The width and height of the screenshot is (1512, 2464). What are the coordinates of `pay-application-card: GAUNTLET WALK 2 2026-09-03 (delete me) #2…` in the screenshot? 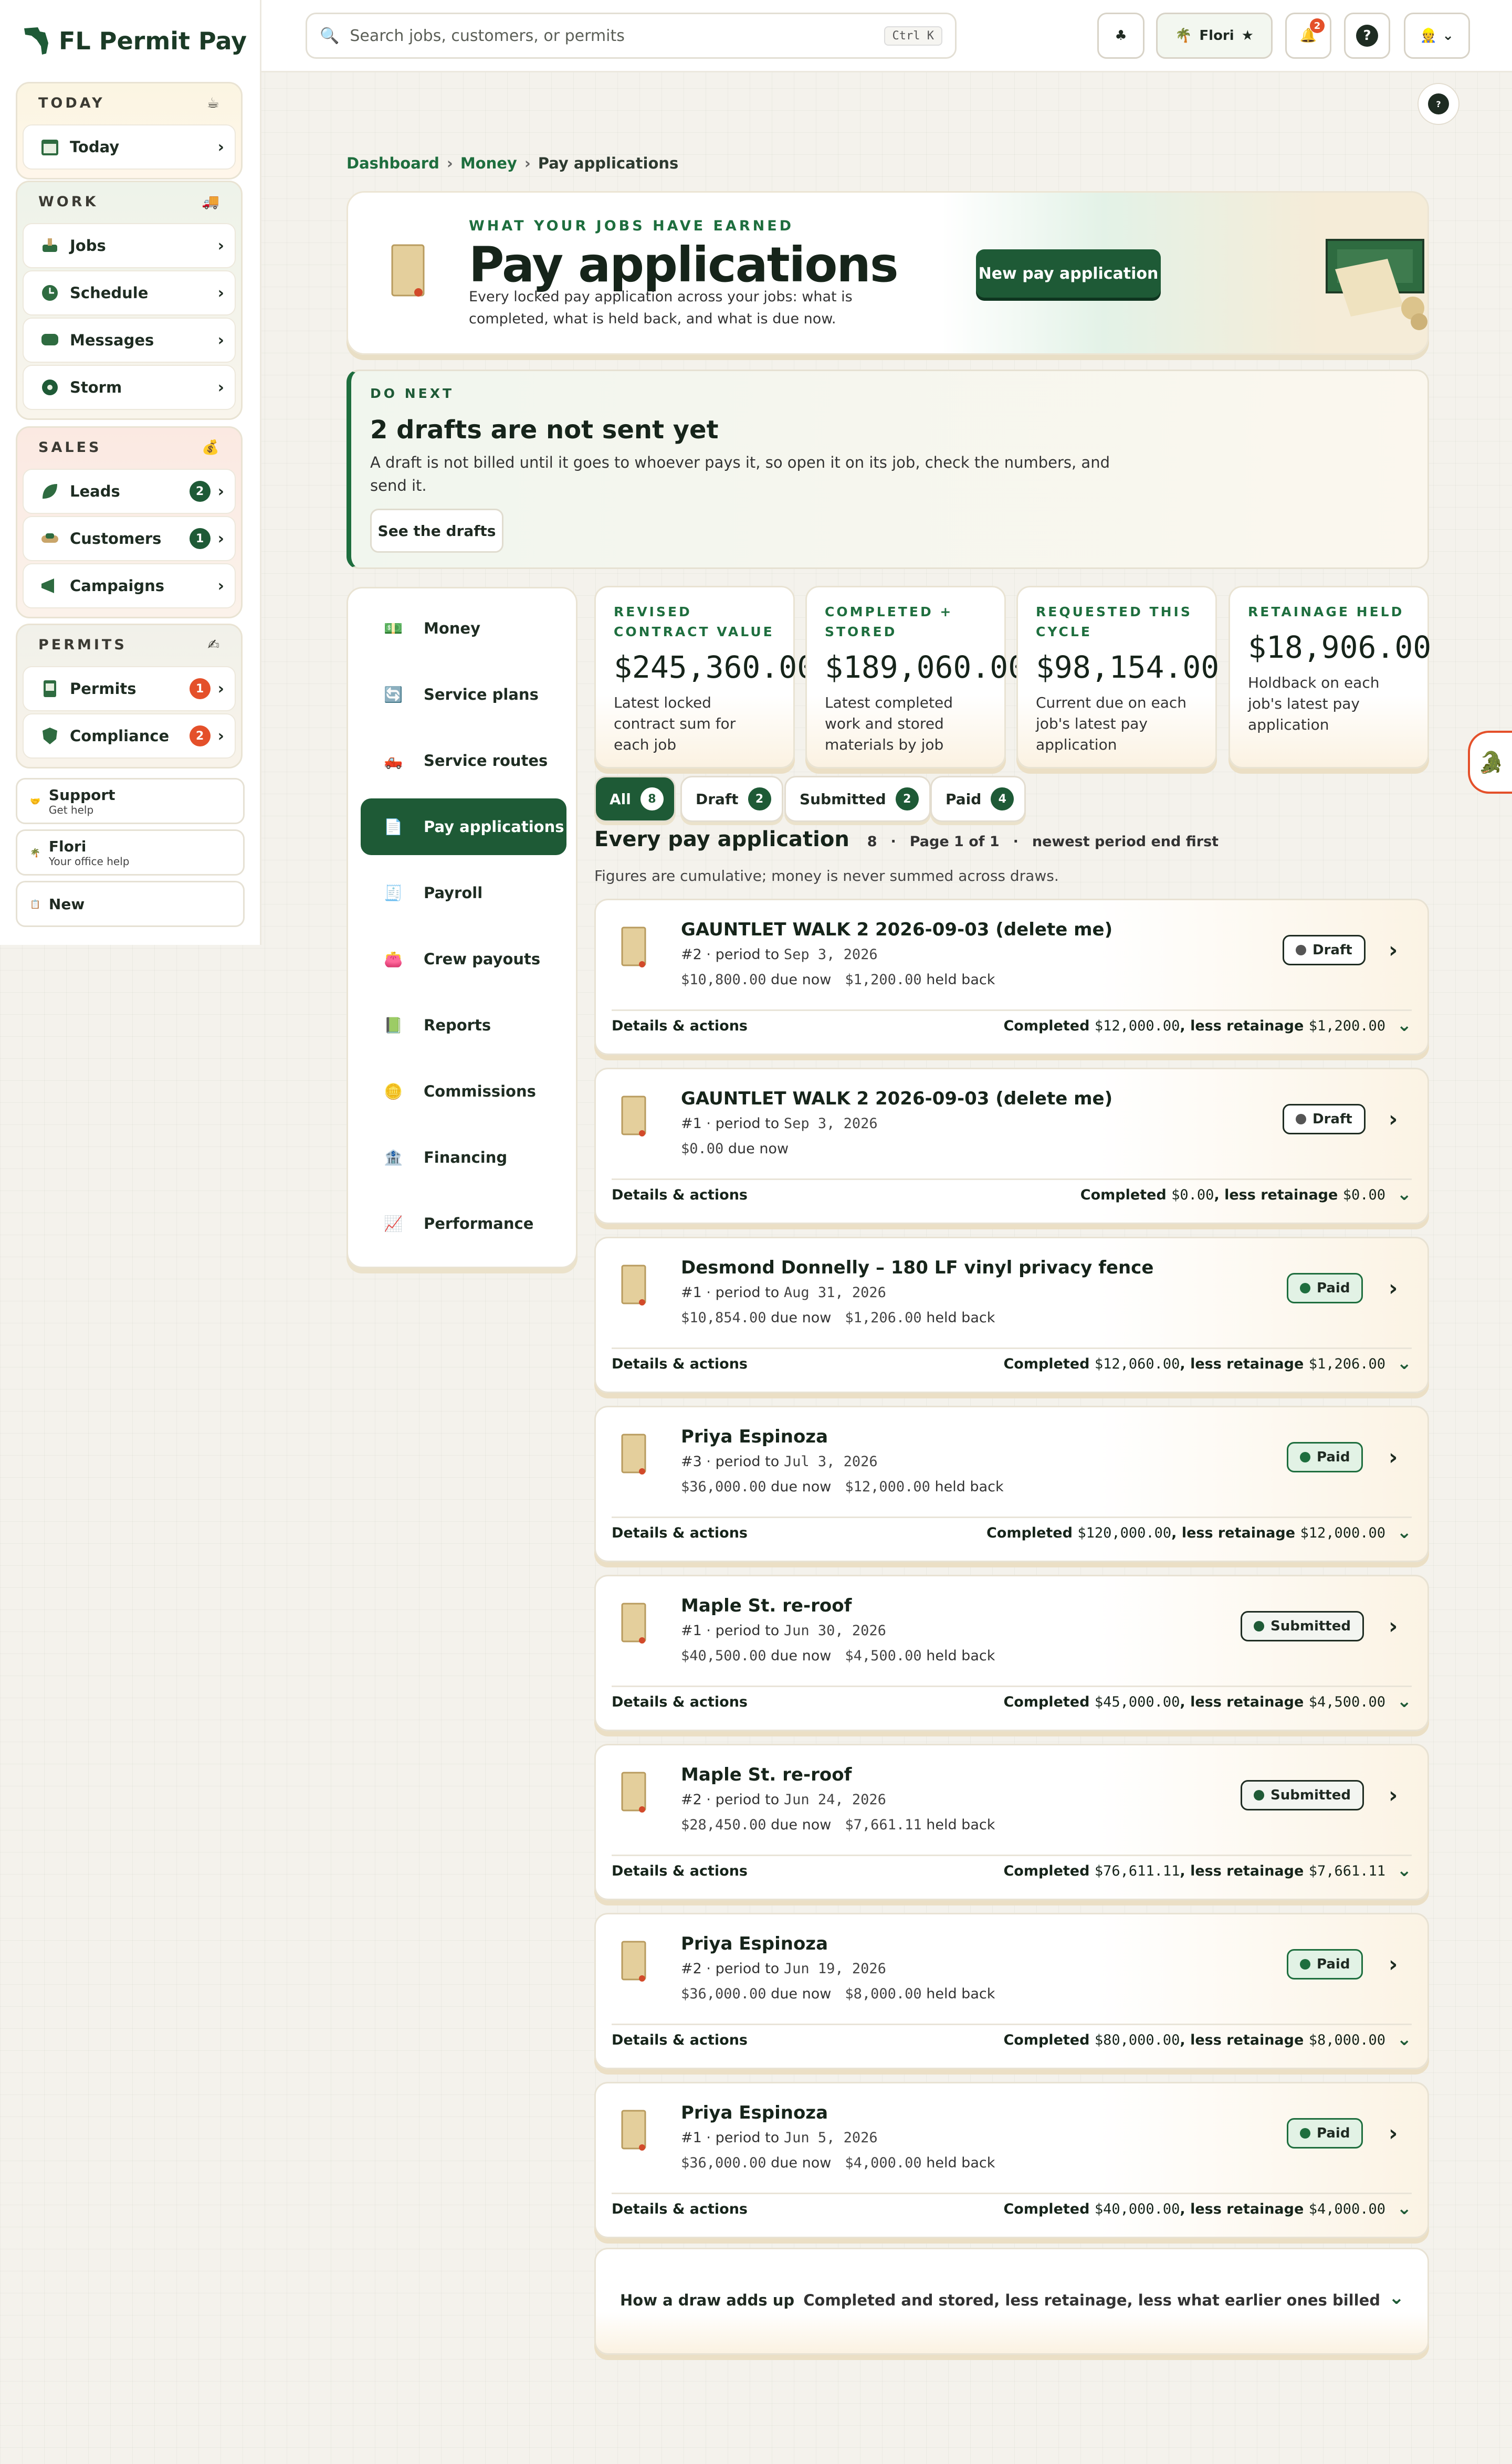 It's located at (1011, 977).